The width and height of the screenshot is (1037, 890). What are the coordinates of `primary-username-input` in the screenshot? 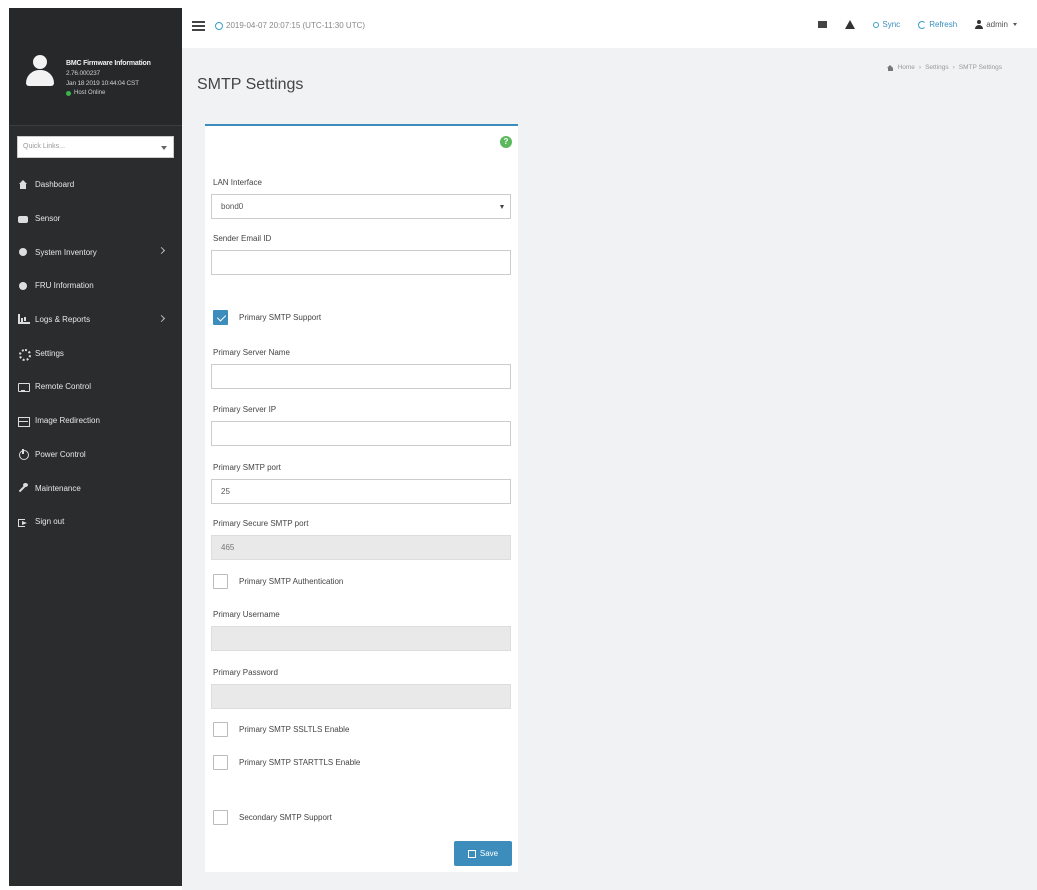 It's located at (361, 638).